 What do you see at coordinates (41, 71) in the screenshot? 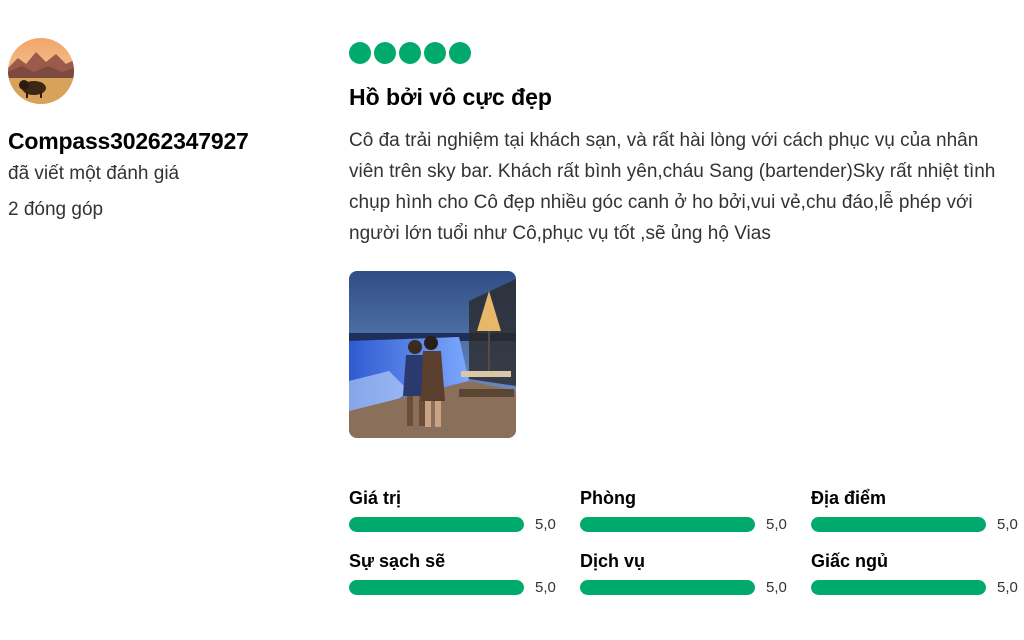
I see `avatar` at bounding box center [41, 71].